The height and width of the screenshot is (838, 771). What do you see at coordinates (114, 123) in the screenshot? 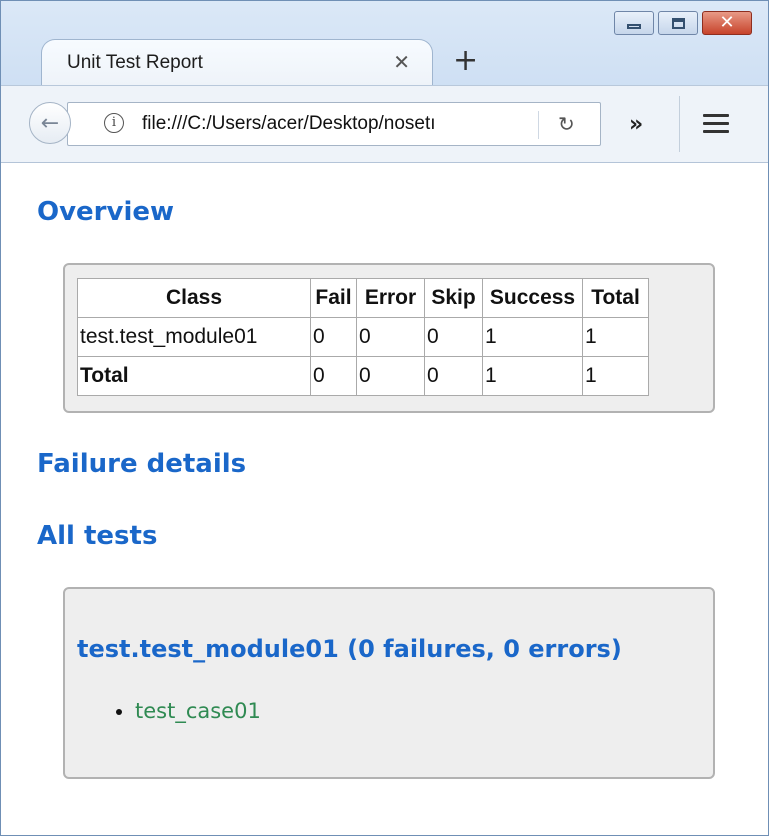
I see `info-icon: i` at bounding box center [114, 123].